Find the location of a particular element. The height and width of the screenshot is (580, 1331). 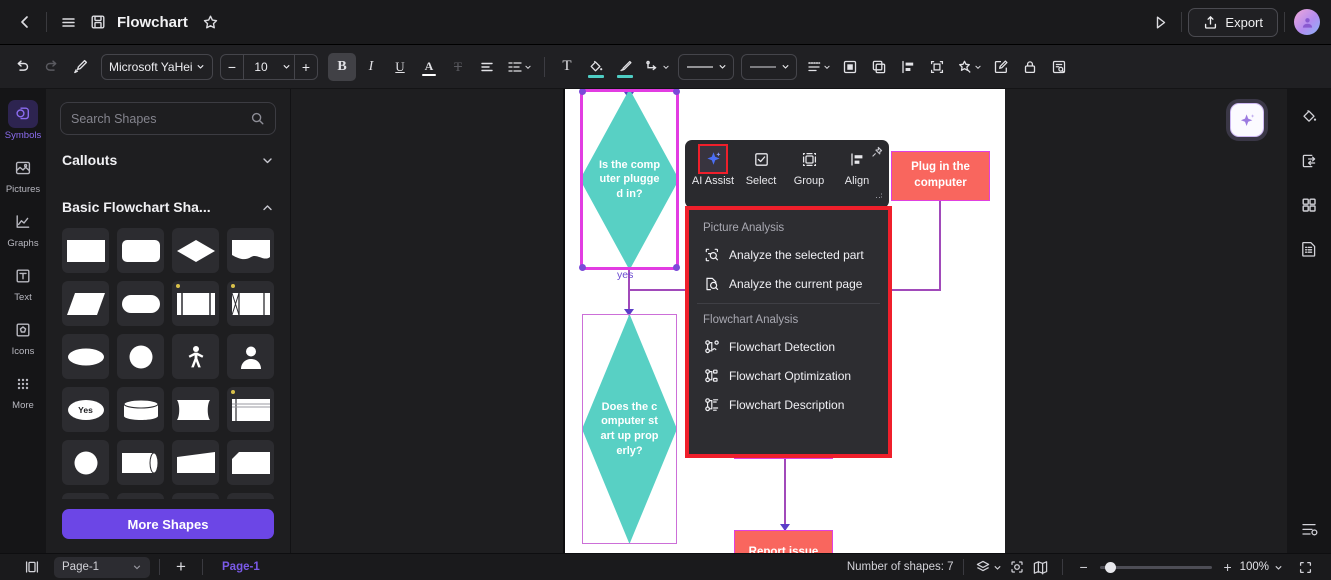

sidebar-item-pictures: Pictures is located at coordinates (23, 174).